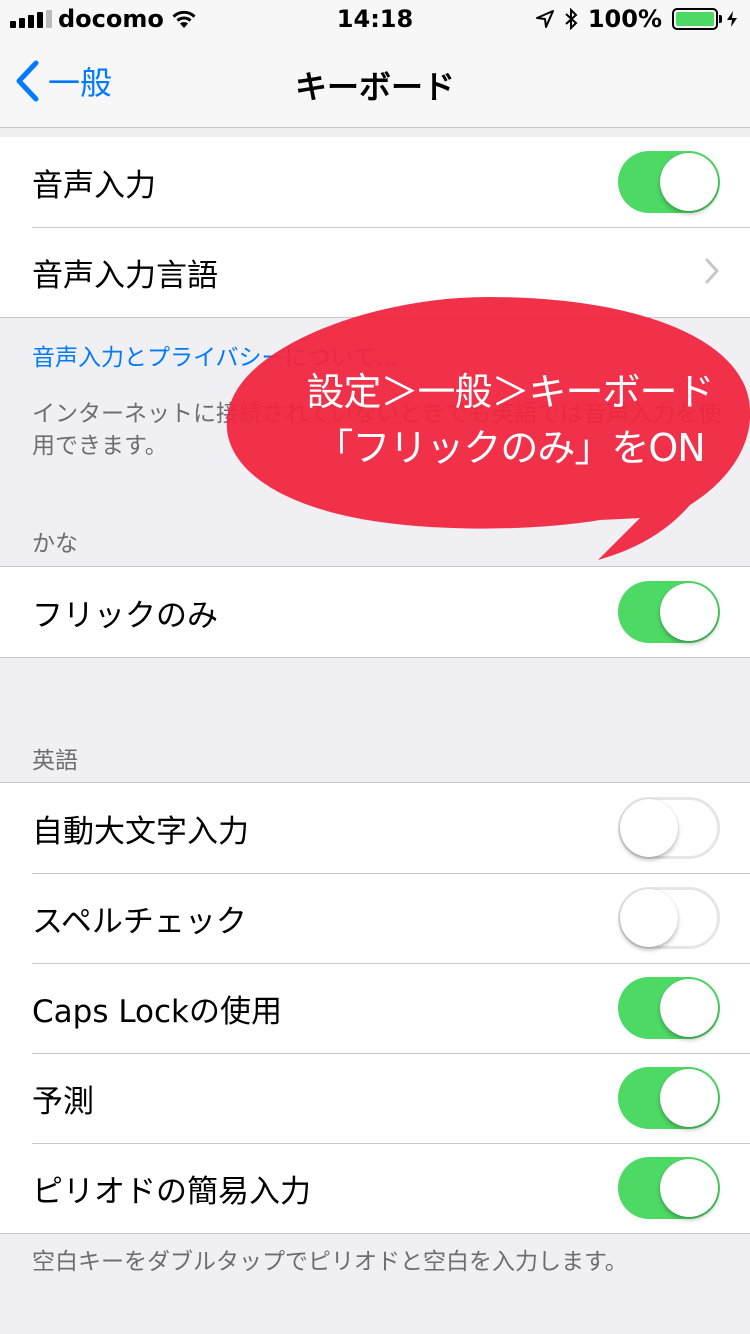 The width and height of the screenshot is (750, 1334). What do you see at coordinates (94, 185) in the screenshot?
I see `cell-label: 音声入力` at bounding box center [94, 185].